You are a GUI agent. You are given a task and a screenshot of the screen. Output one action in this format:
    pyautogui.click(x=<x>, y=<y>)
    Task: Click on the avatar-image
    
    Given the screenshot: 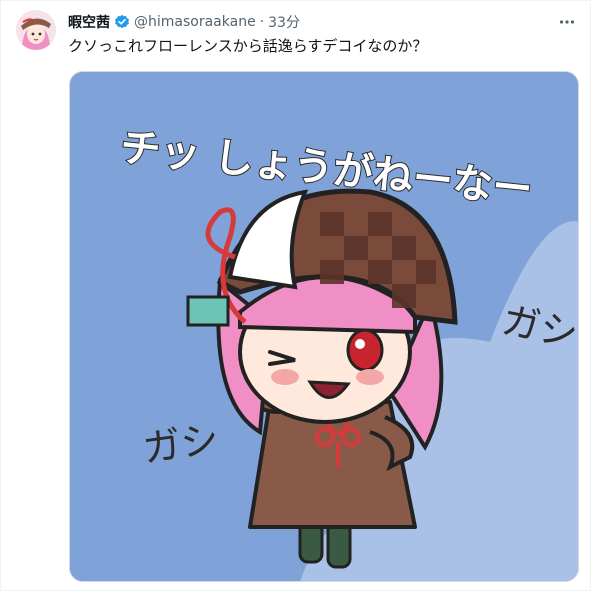 What is the action you would take?
    pyautogui.click(x=36, y=30)
    